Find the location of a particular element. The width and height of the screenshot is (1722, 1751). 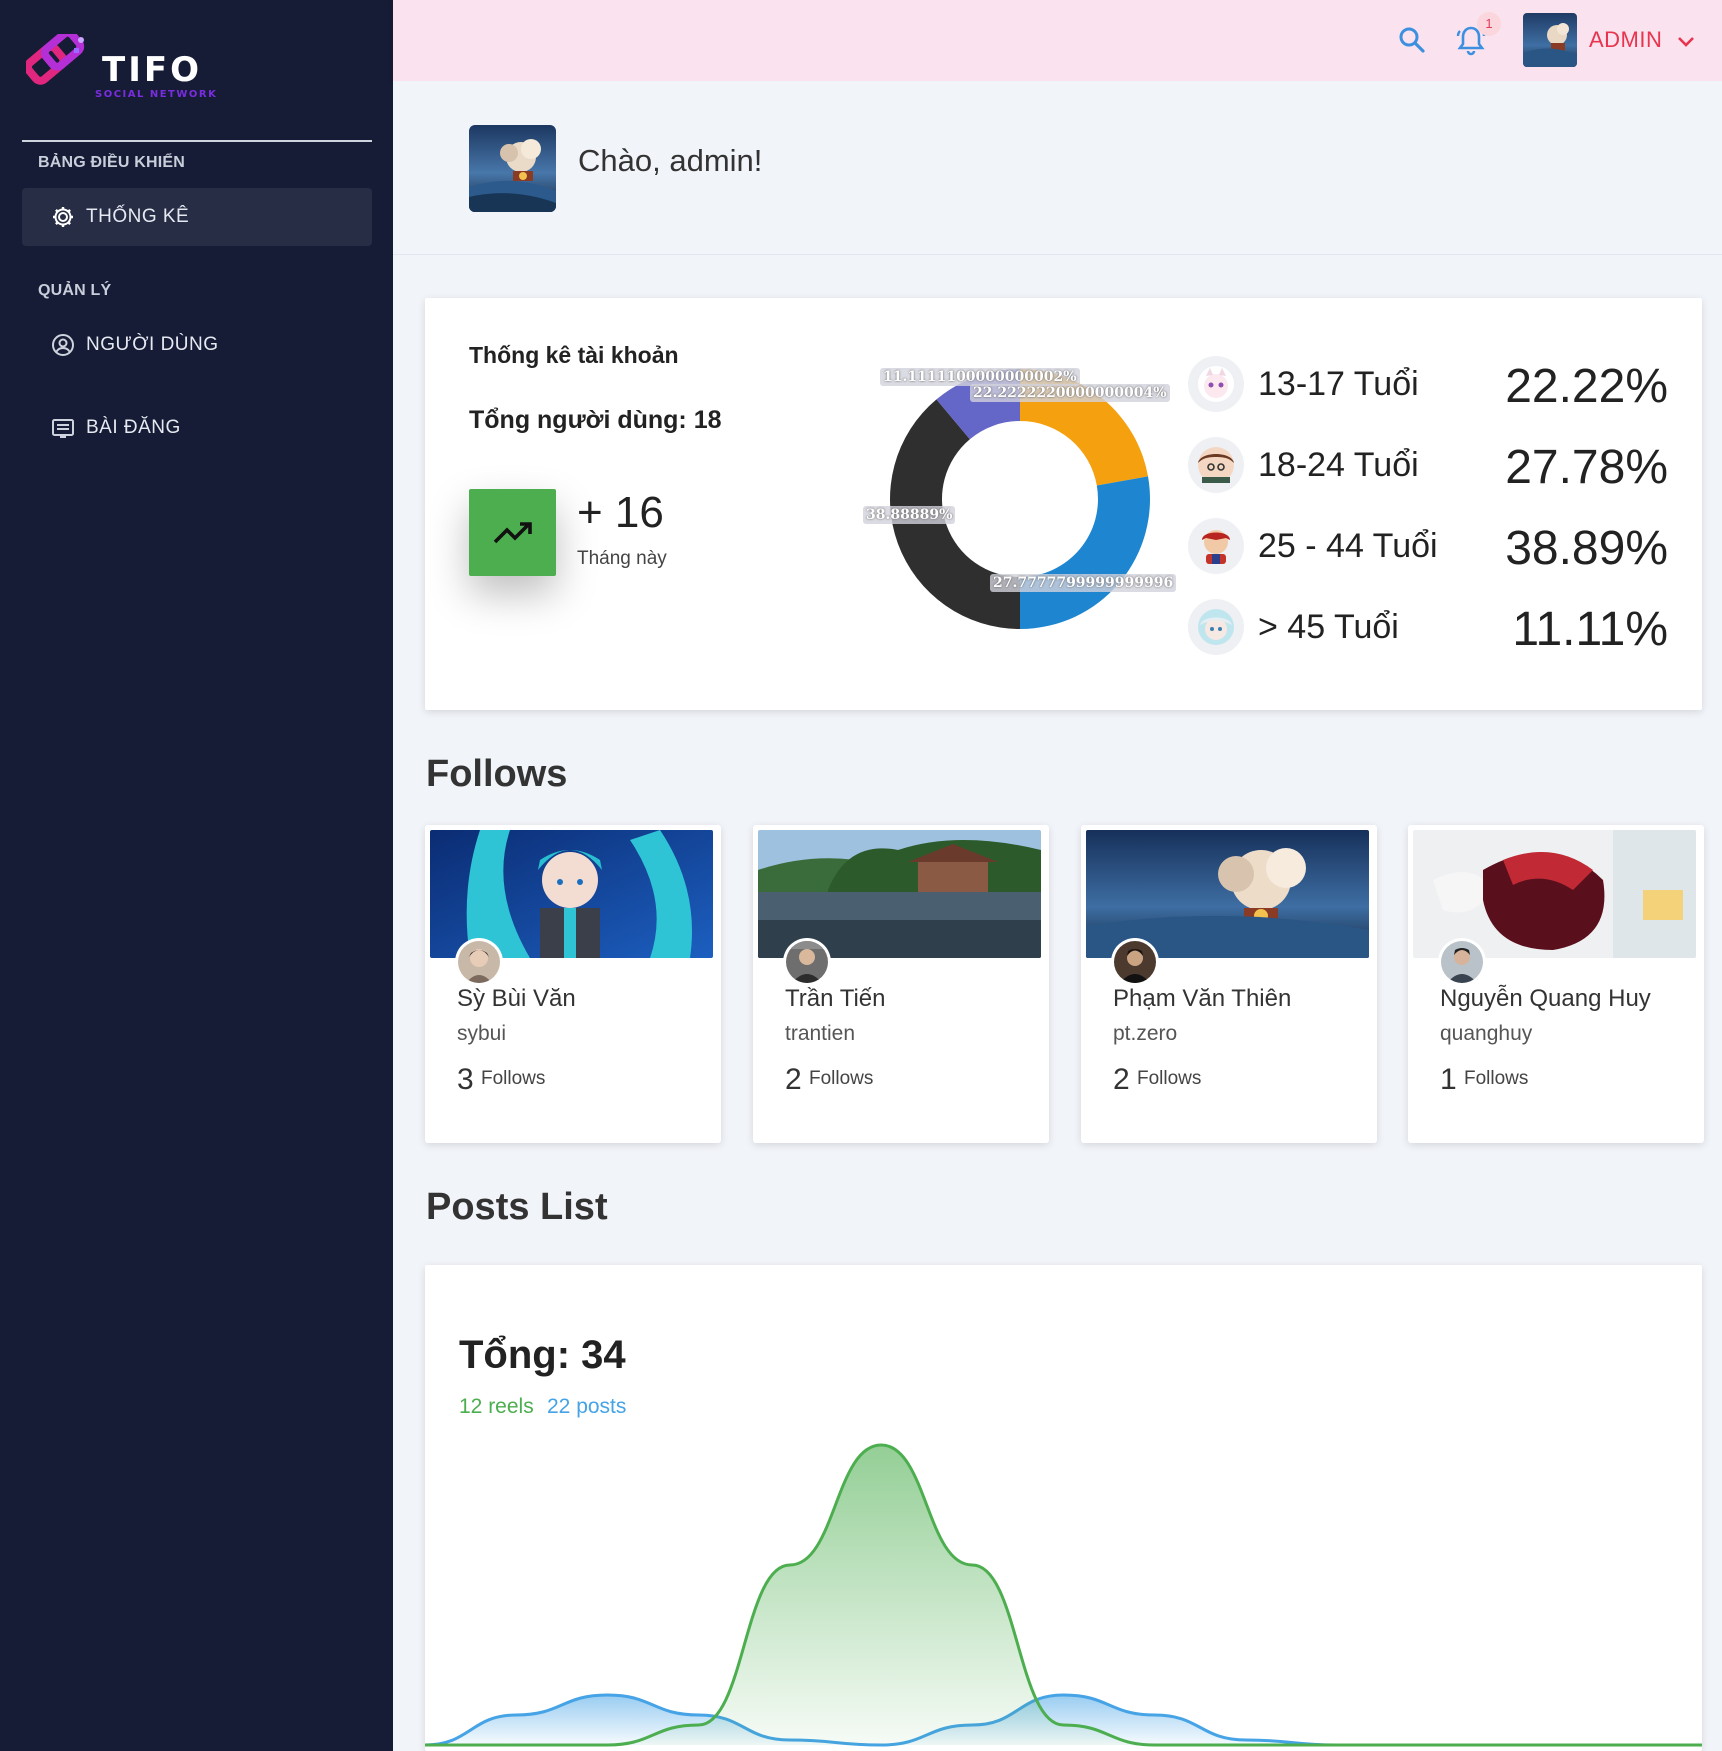

follow-username: sybui is located at coordinates (482, 1033).